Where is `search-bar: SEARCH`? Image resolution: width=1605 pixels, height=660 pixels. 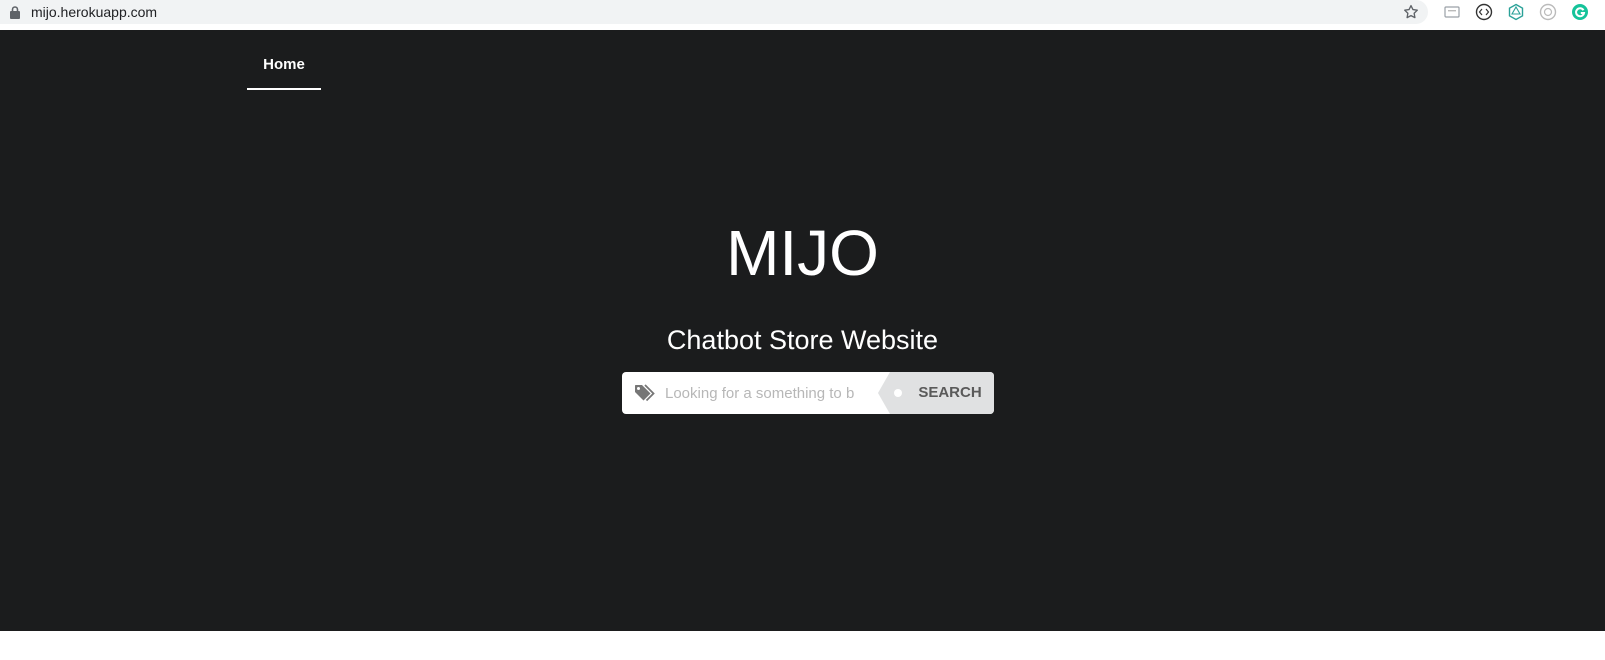
search-bar: SEARCH is located at coordinates (808, 393).